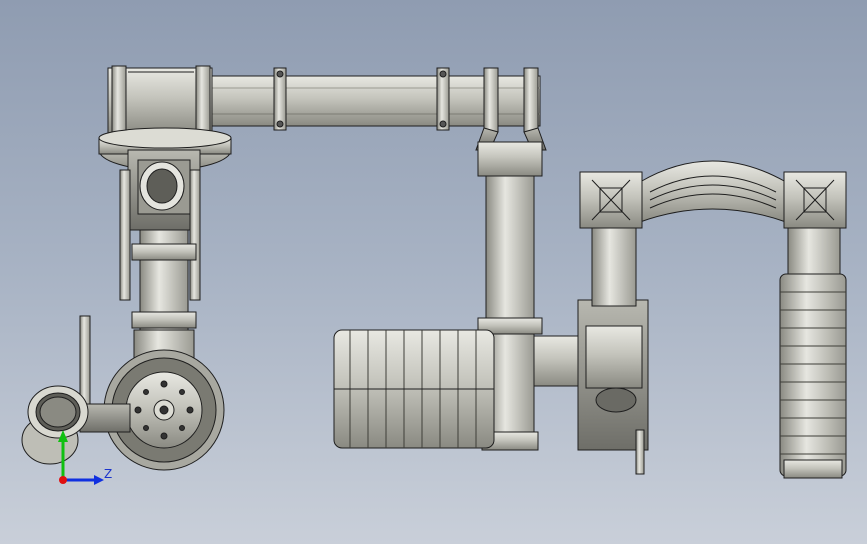  I want to click on gantry-right-box, so click(815, 200).